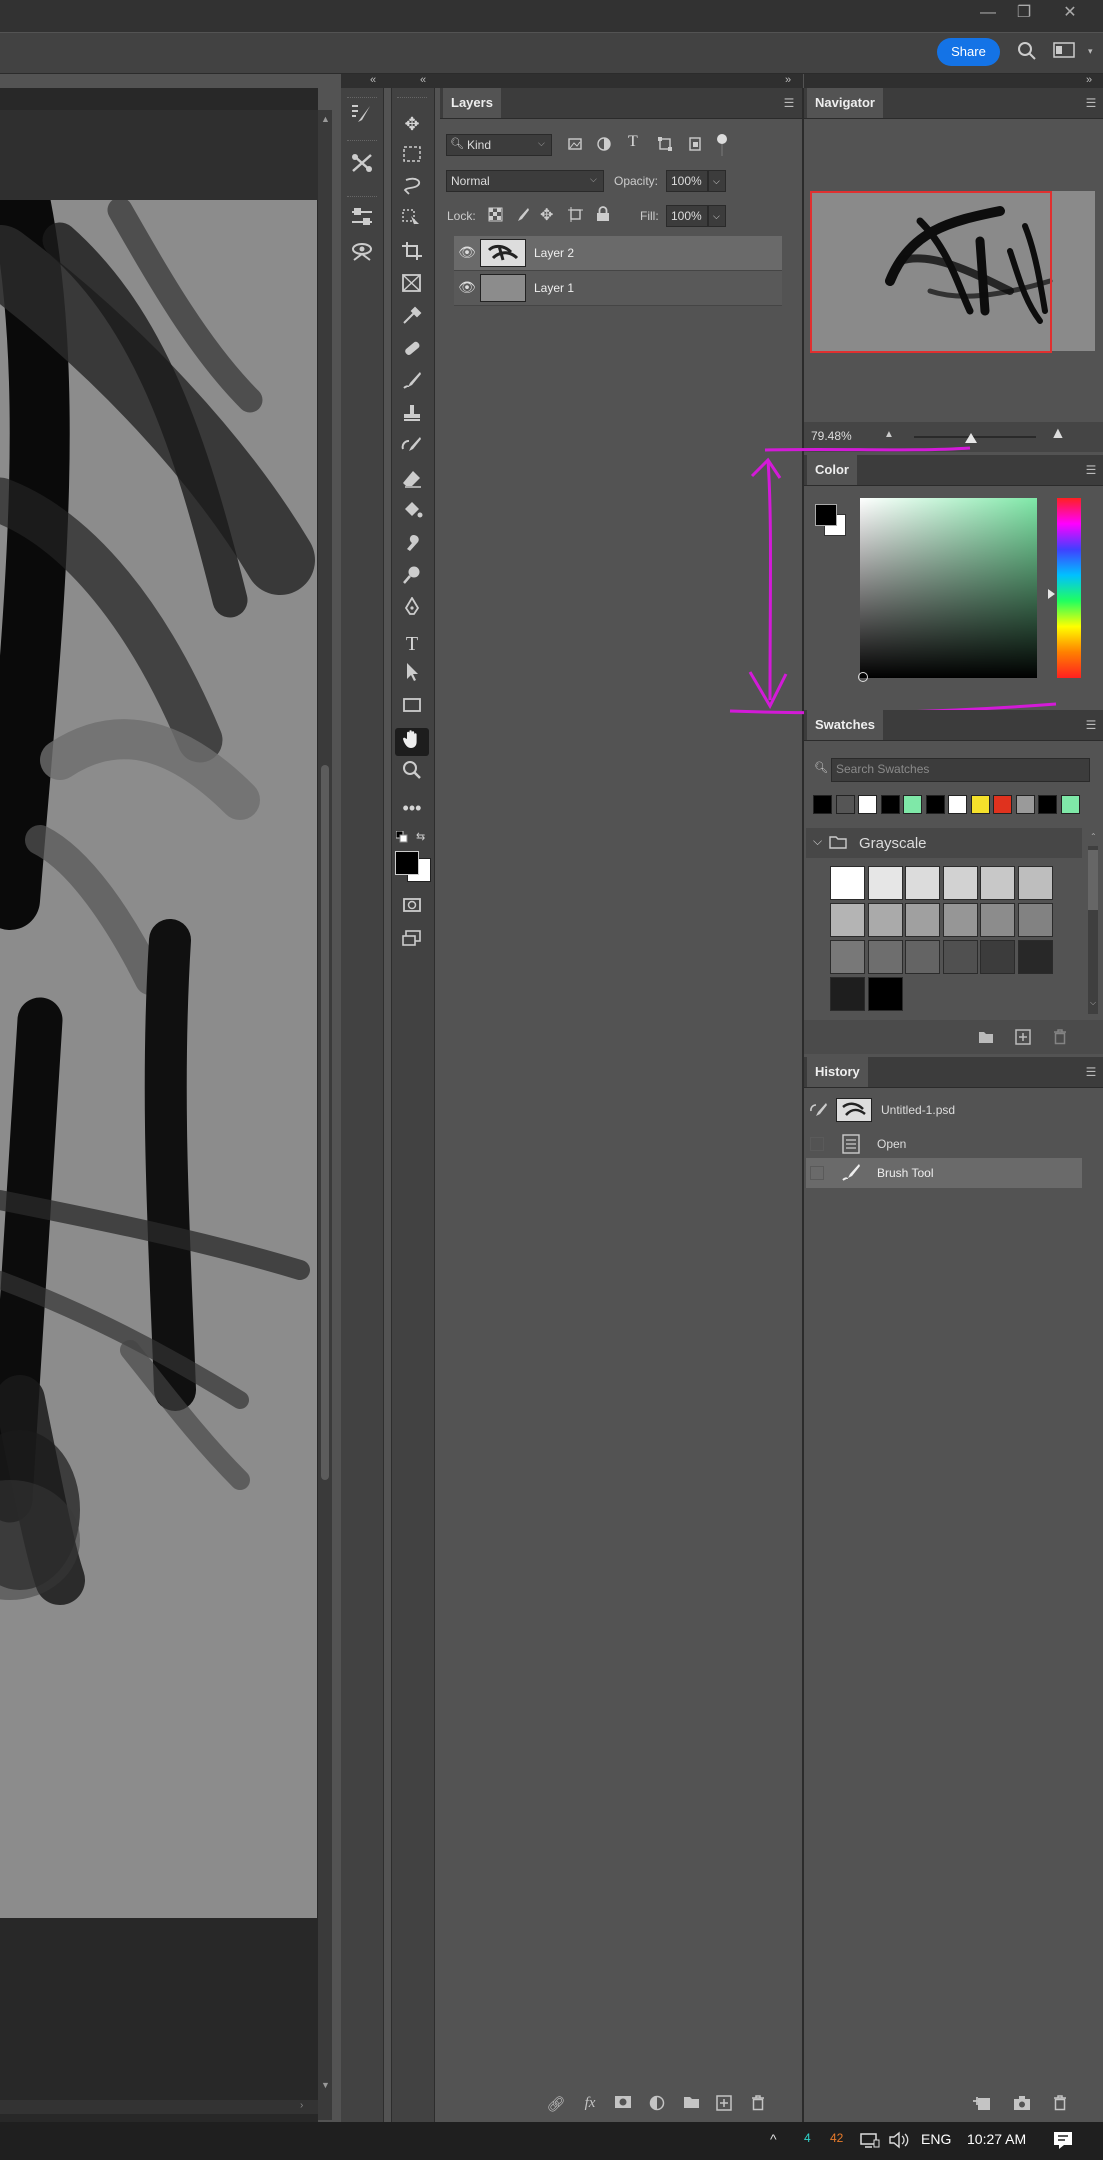 The height and width of the screenshot is (2160, 1103). Describe the element at coordinates (944, 843) in the screenshot. I see `swatch-group-grayscale` at that location.